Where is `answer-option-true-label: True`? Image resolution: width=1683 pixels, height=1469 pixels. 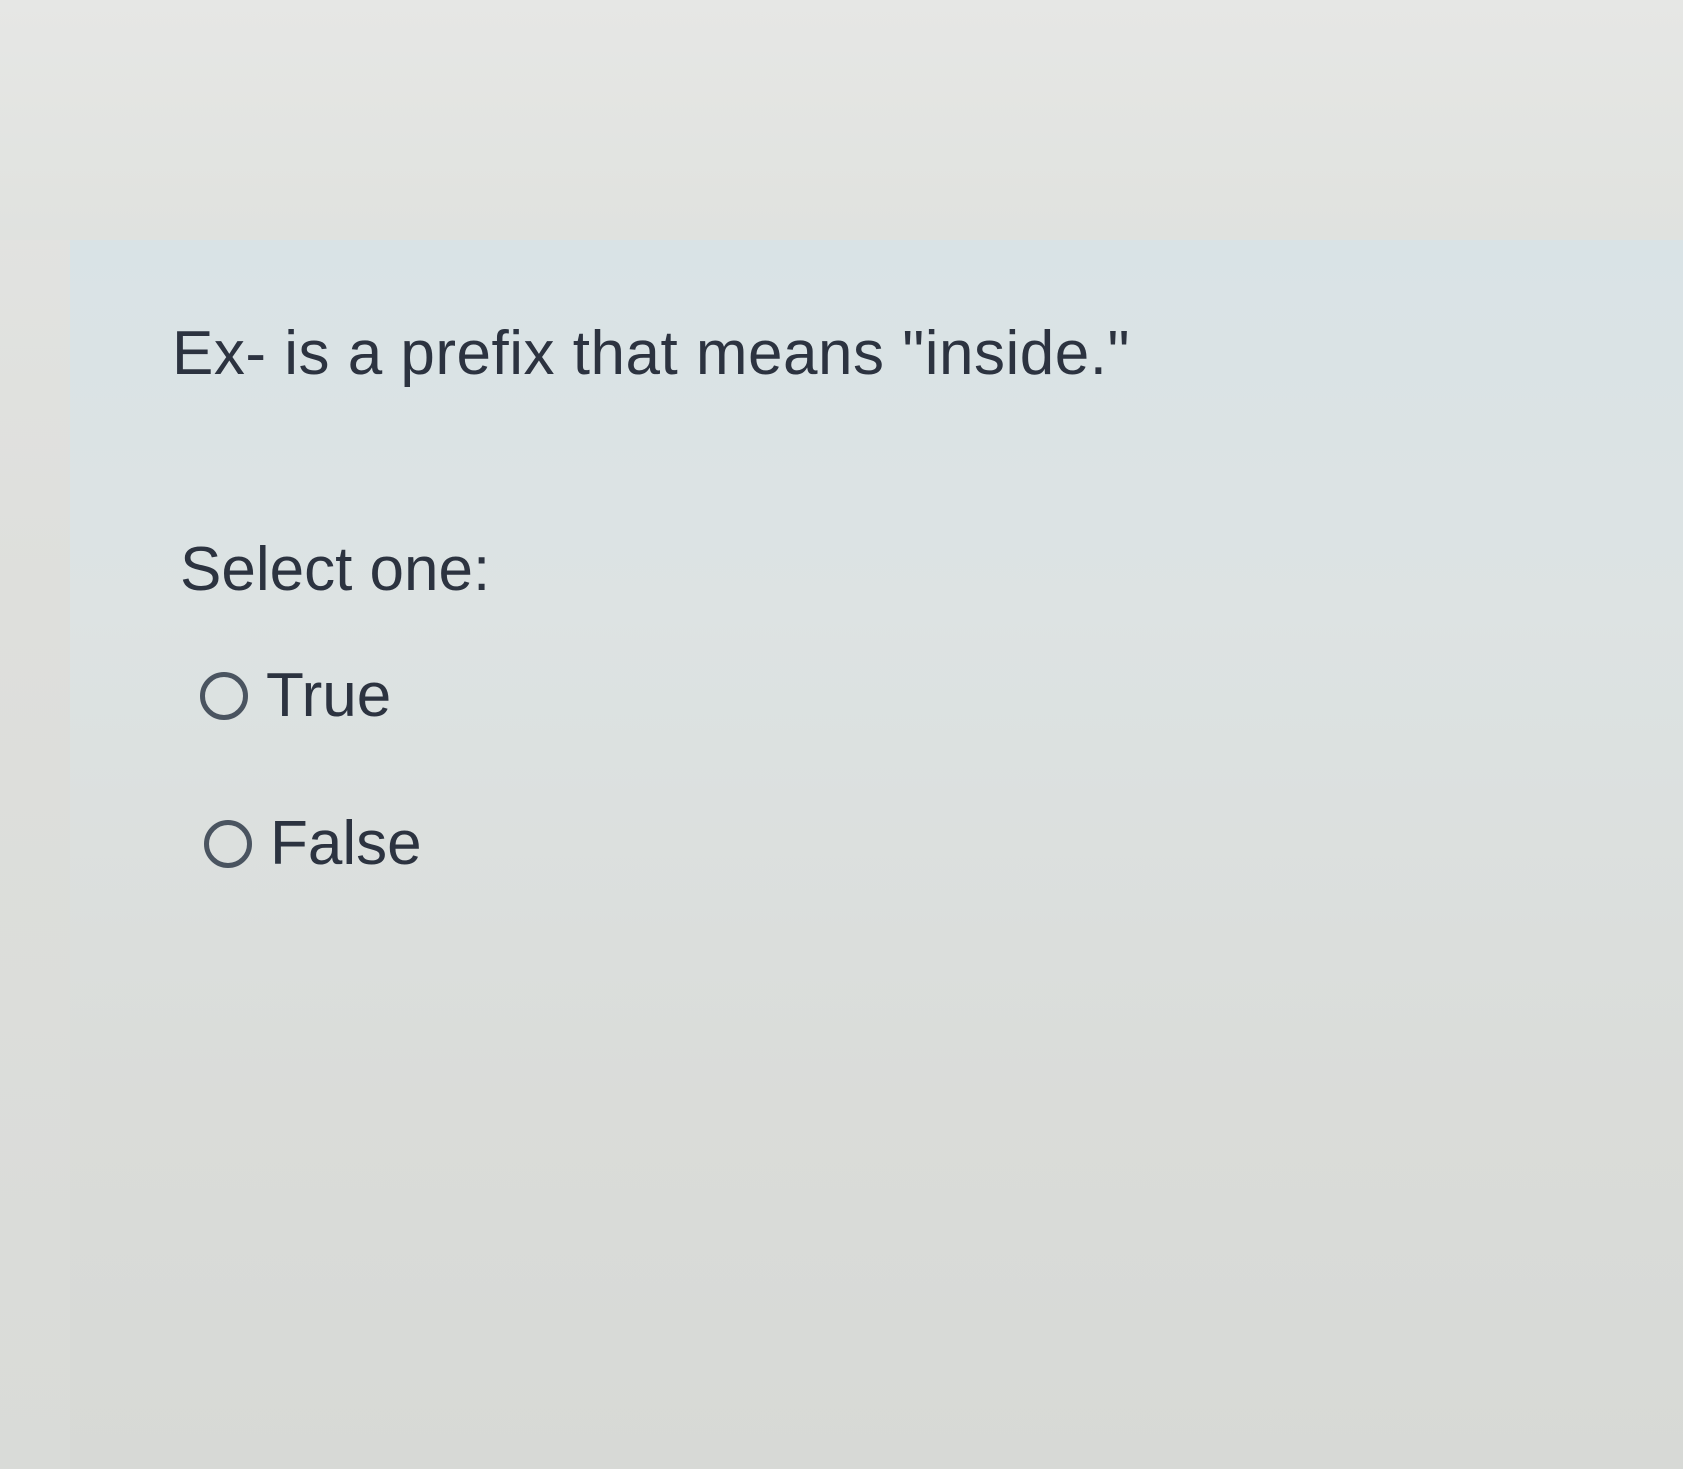
answer-option-true-label: True is located at coordinates (328, 695).